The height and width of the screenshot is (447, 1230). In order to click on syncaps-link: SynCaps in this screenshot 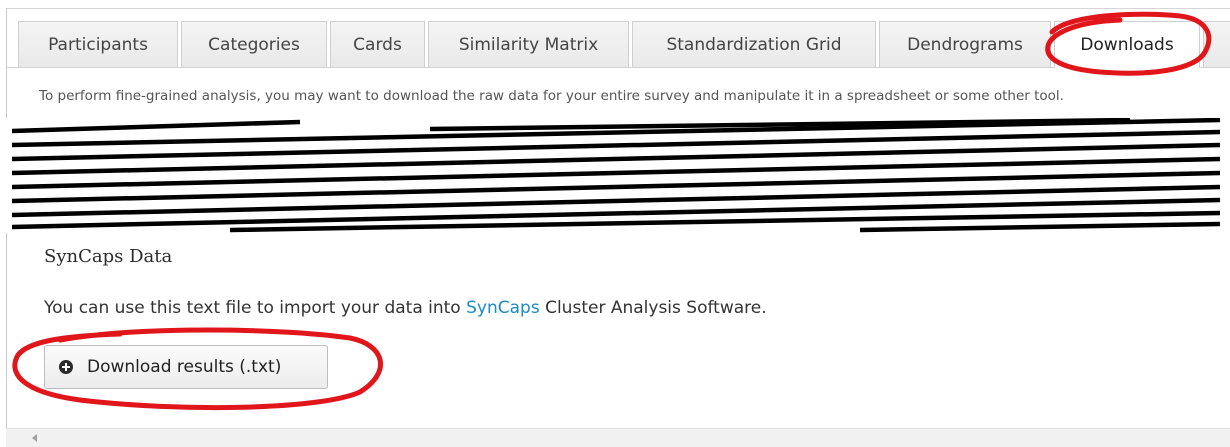, I will do `click(503, 308)`.